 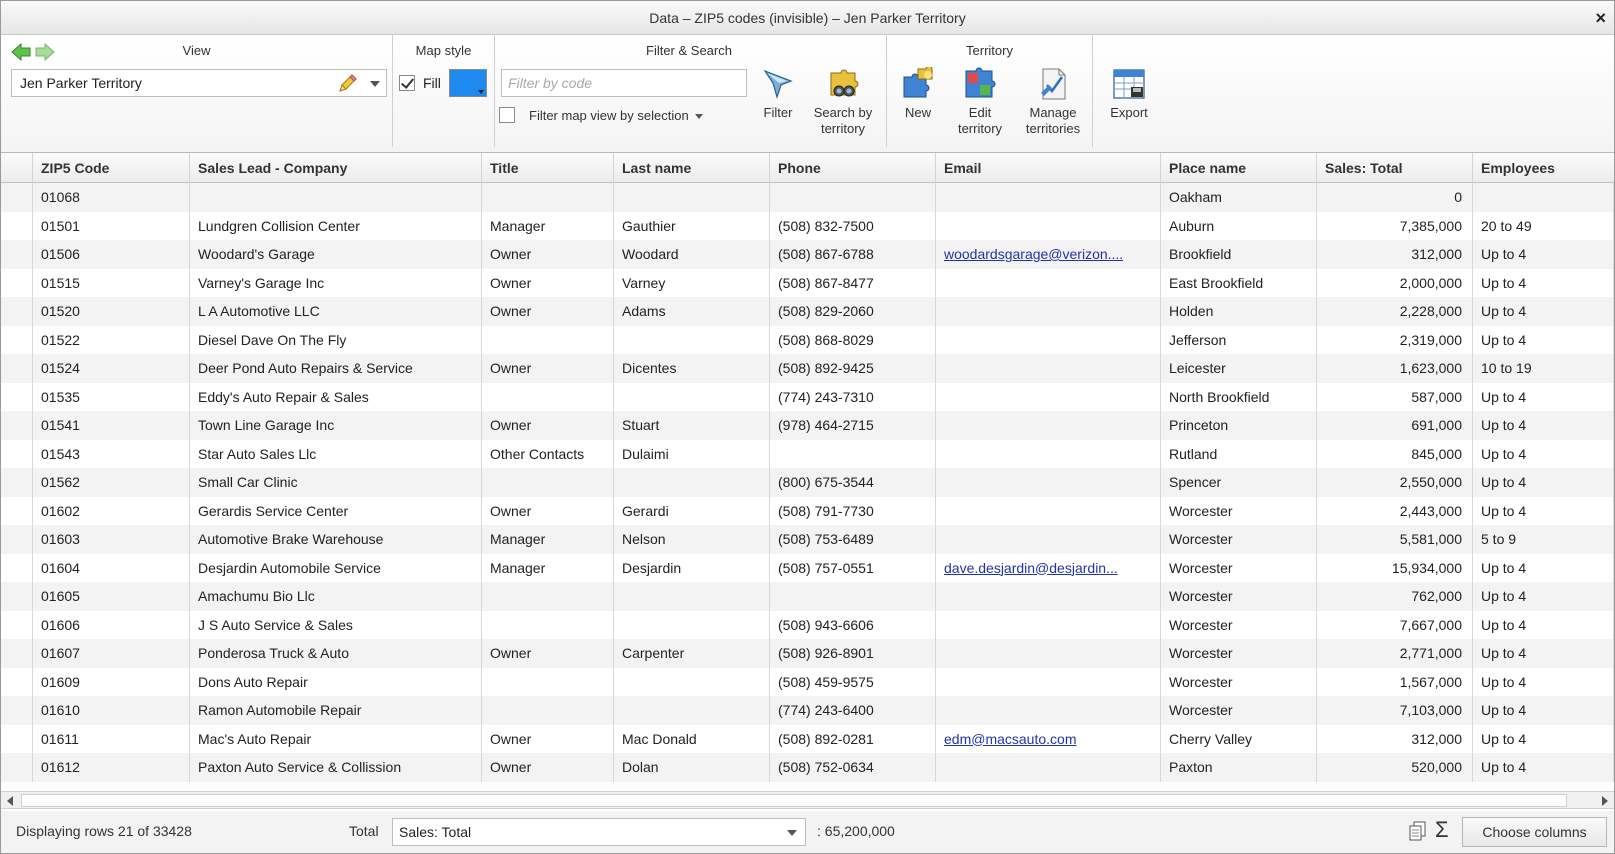 What do you see at coordinates (1605, 801) in the screenshot?
I see `scroll-right-icon` at bounding box center [1605, 801].